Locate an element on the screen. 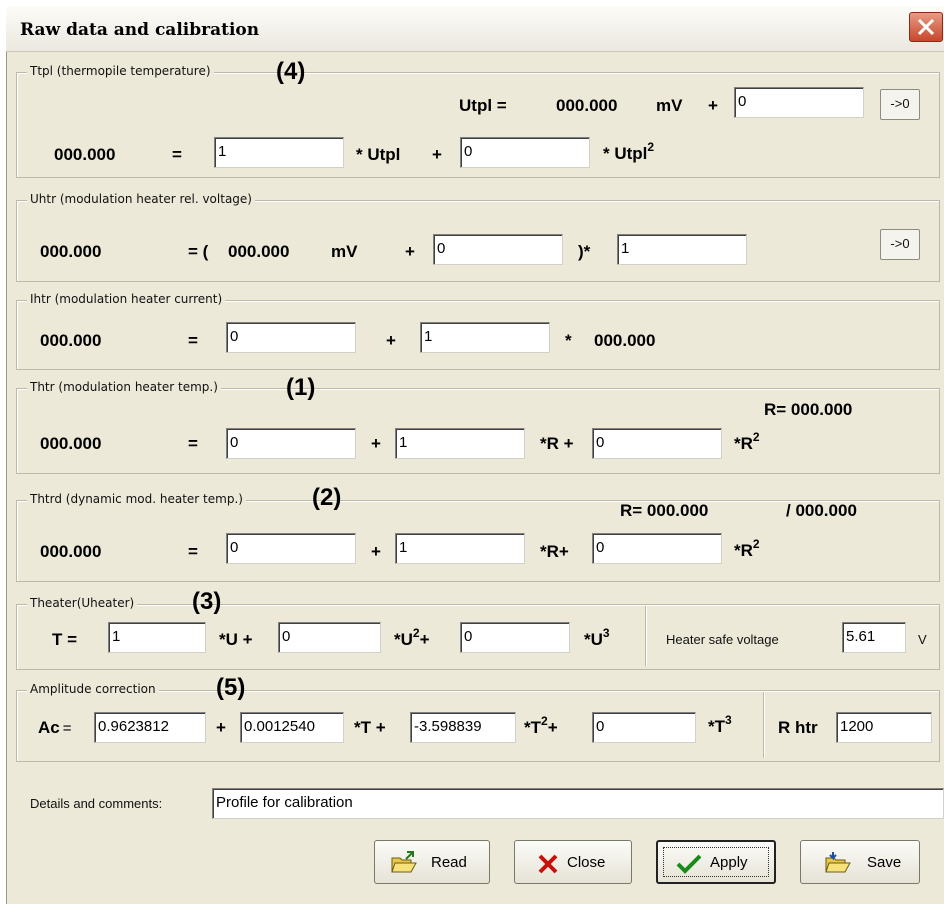  thtr-group-label: Thtr (modulation heater temp.) is located at coordinates (124, 387).